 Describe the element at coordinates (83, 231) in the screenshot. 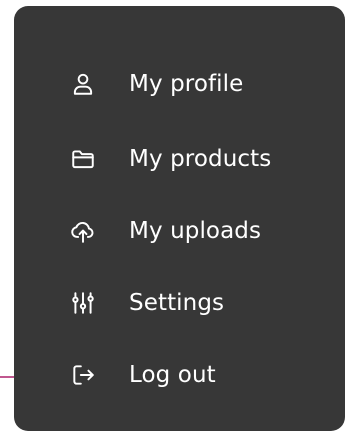

I see `cloud-upload-icon` at that location.